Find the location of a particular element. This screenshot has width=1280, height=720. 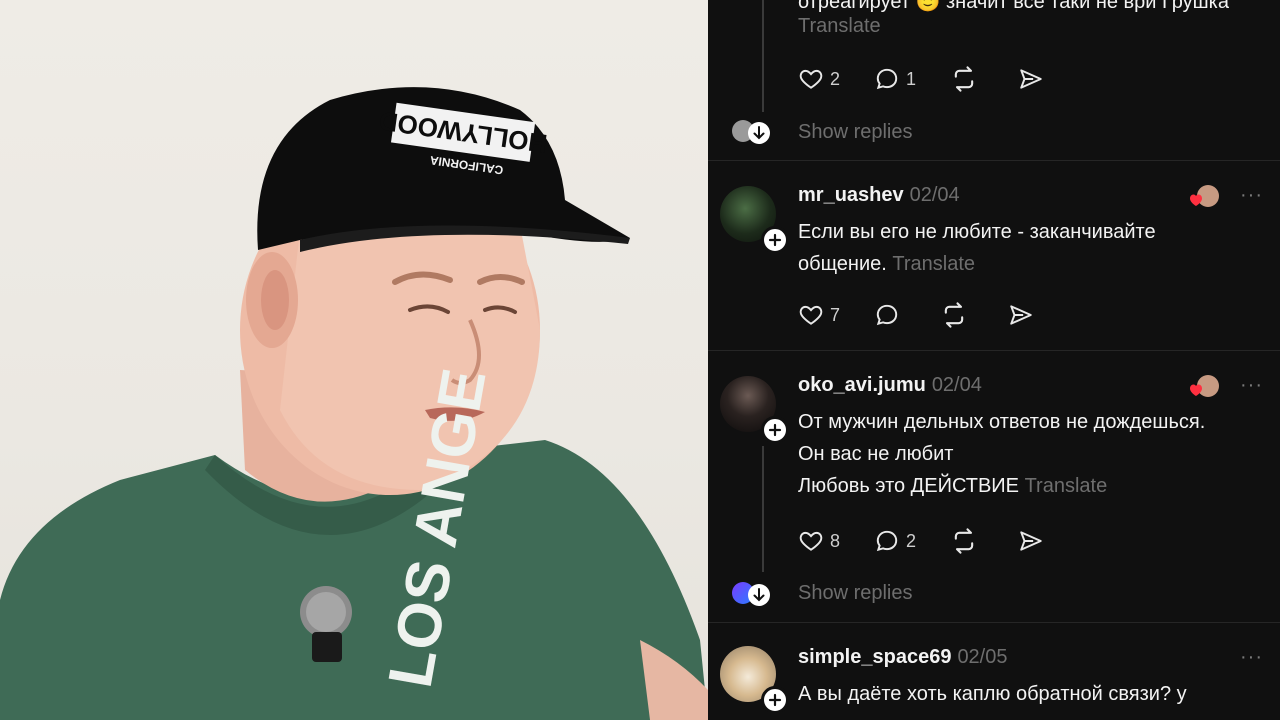

comment-text: А вы даёте хоть каплю обратной связи? у is located at coordinates (992, 694).